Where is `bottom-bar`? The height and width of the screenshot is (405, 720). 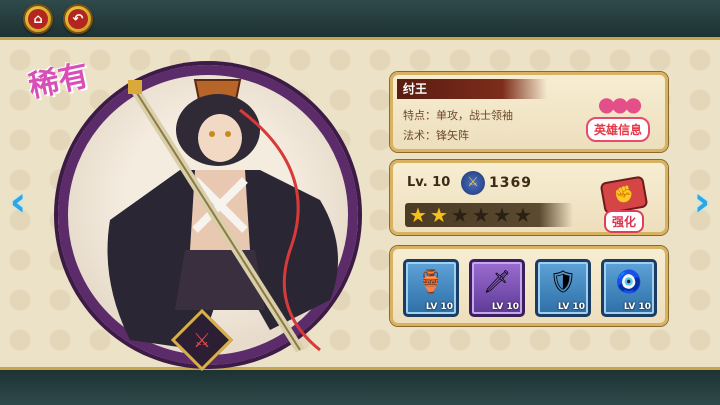
bottom-bar is located at coordinates (360, 386).